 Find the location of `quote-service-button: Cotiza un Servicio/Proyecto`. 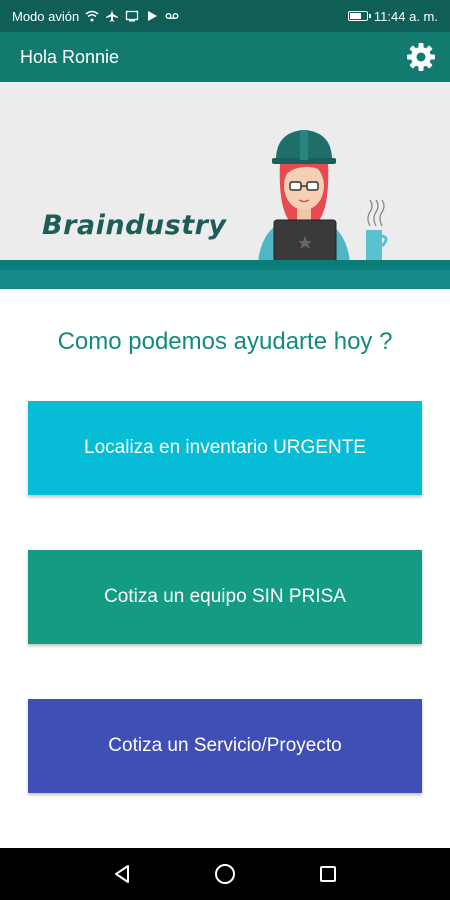

quote-service-button: Cotiza un Servicio/Proyecto is located at coordinates (225, 746).